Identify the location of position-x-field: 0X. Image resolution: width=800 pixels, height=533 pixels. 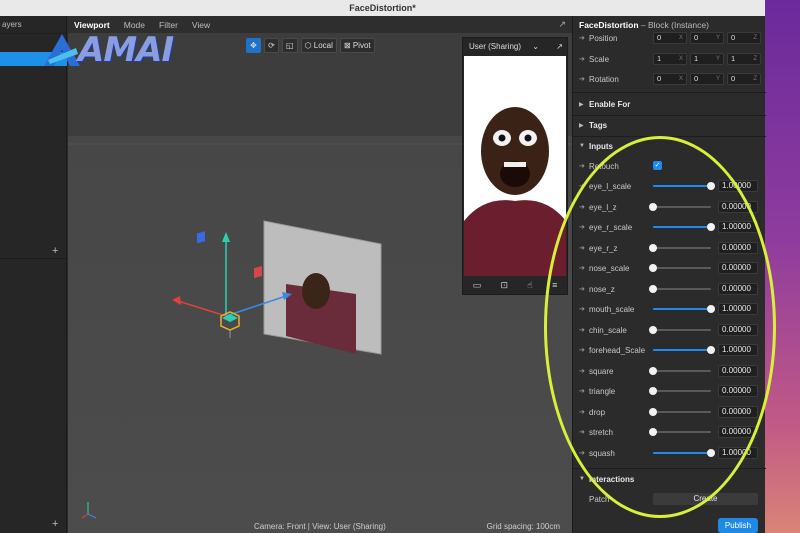
(670, 38).